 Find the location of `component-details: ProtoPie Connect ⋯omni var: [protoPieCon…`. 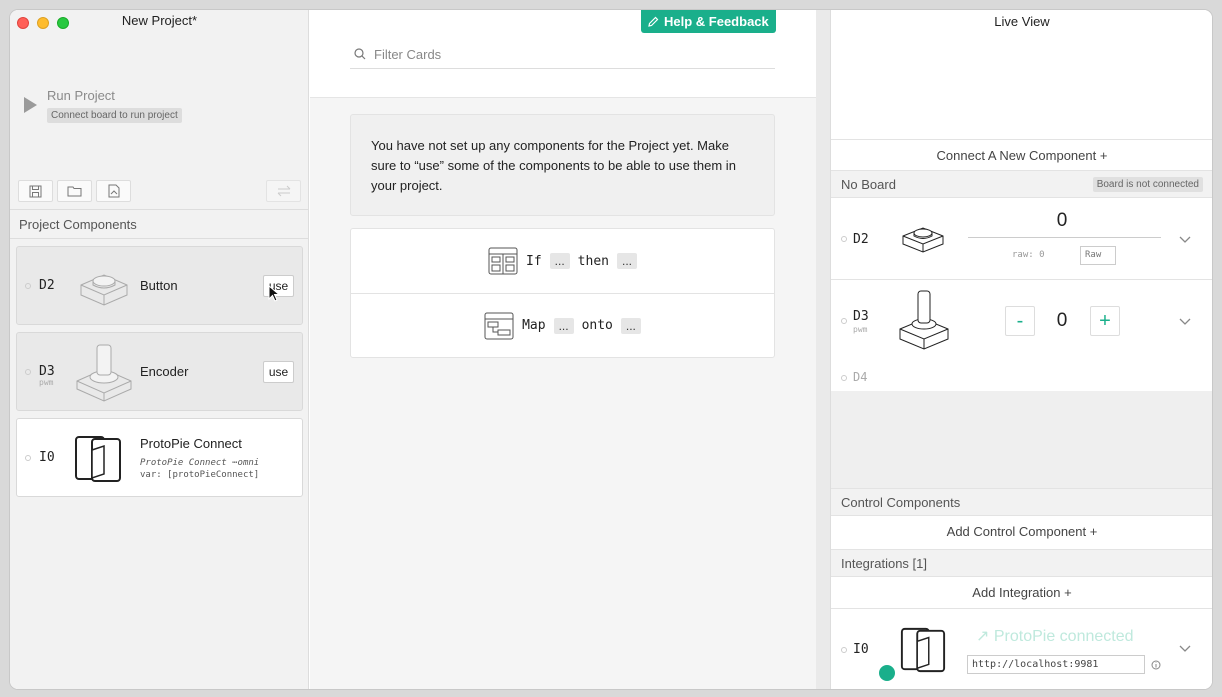

component-details: ProtoPie Connect ⋯omni var: [protoPieCon… is located at coordinates (199, 469).